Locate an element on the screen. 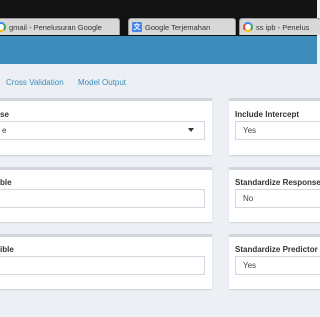 The image size is (320, 317). response-select: e is located at coordinates (102, 130).